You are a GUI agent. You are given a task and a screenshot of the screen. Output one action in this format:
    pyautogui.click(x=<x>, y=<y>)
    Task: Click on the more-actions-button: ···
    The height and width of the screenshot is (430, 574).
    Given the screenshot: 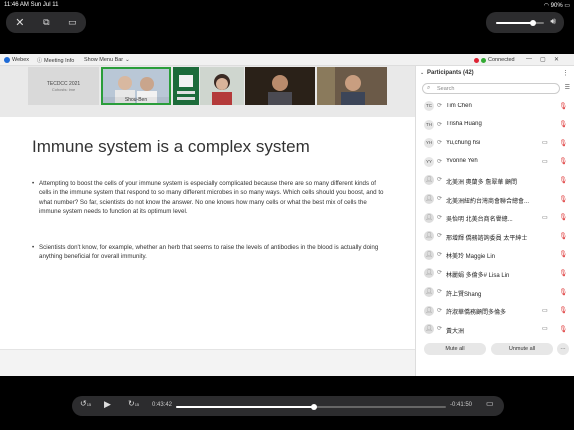 What is the action you would take?
    pyautogui.click(x=563, y=349)
    